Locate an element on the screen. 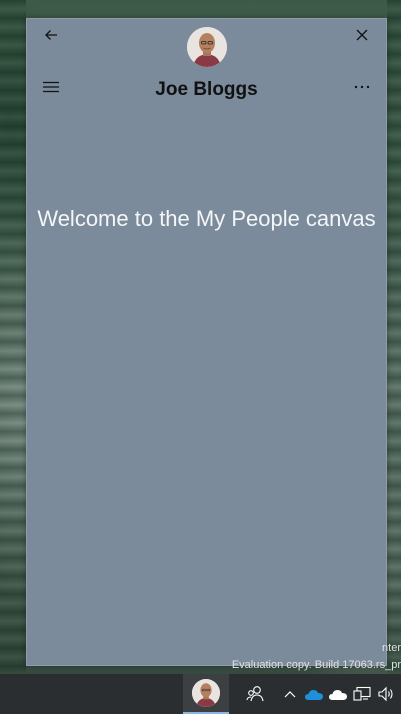  welcome-message: Welcome to the My People canvas is located at coordinates (206, 218).